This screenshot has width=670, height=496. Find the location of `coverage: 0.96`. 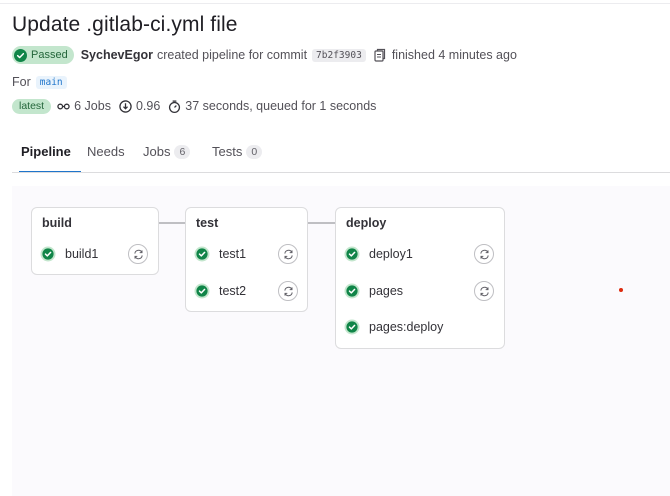

coverage: 0.96 is located at coordinates (139, 106).